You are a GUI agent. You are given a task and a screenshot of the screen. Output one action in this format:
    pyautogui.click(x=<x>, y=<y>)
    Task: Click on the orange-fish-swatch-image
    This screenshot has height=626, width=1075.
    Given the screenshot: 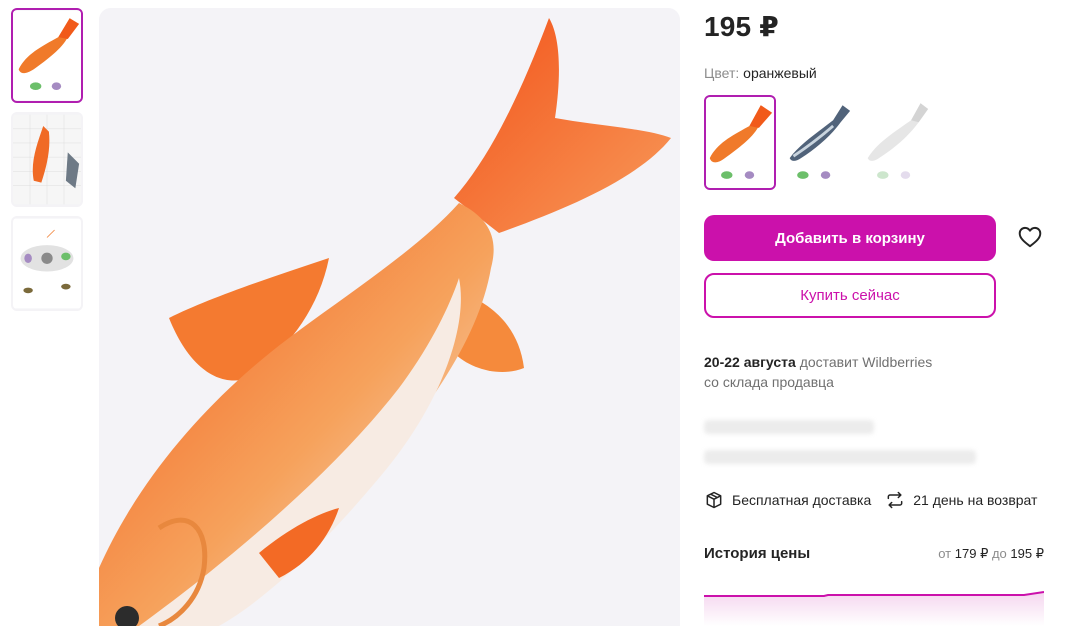 What is the action you would take?
    pyautogui.click(x=740, y=142)
    